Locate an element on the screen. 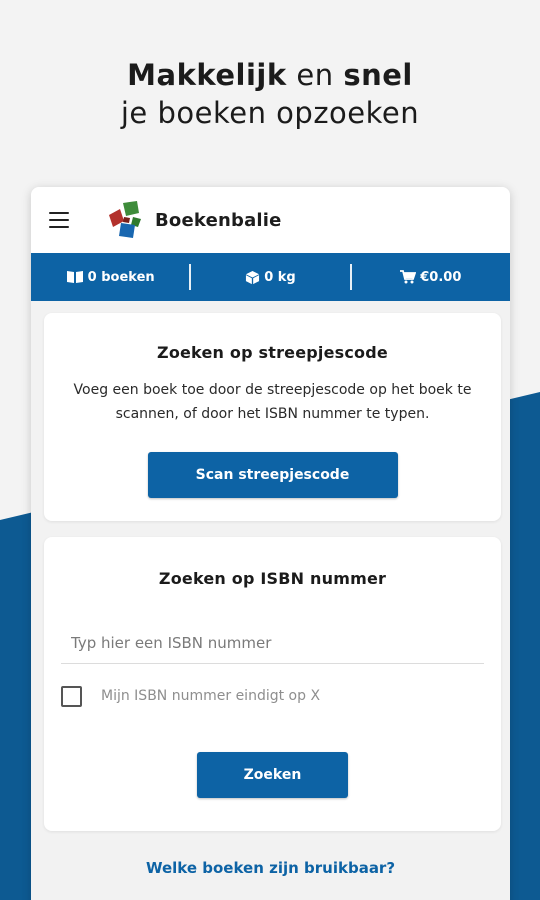 Image resolution: width=540 pixels, height=900 pixels. isbn-x-checkbox is located at coordinates (71, 696).